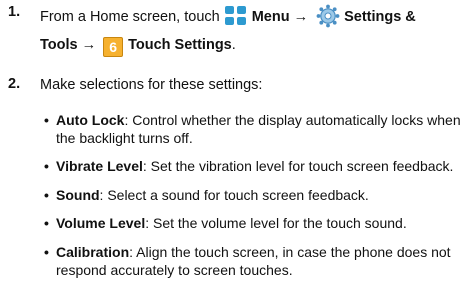  What do you see at coordinates (59, 45) in the screenshot?
I see `tools-label: Tools` at bounding box center [59, 45].